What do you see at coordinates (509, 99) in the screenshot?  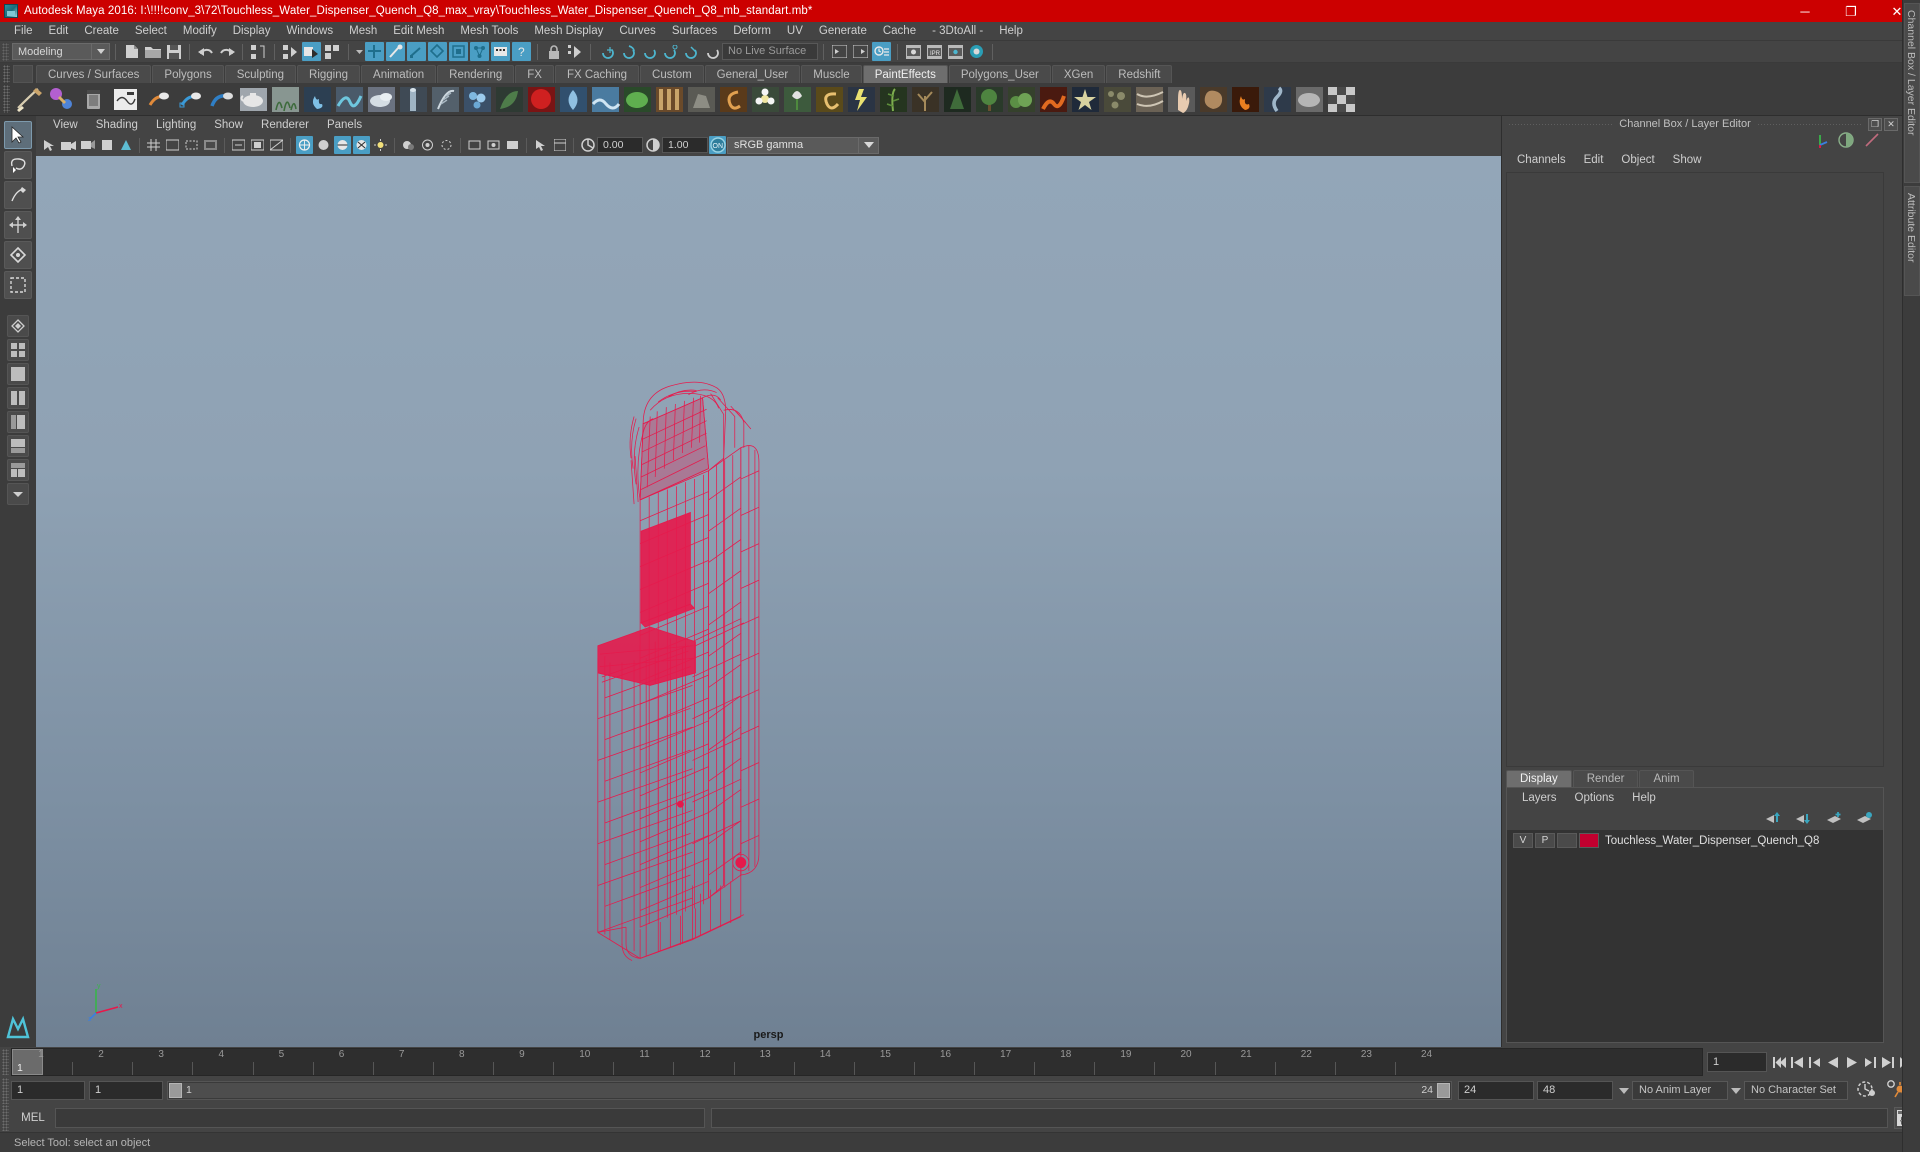 I see `tex-leaf-dark-icon` at bounding box center [509, 99].